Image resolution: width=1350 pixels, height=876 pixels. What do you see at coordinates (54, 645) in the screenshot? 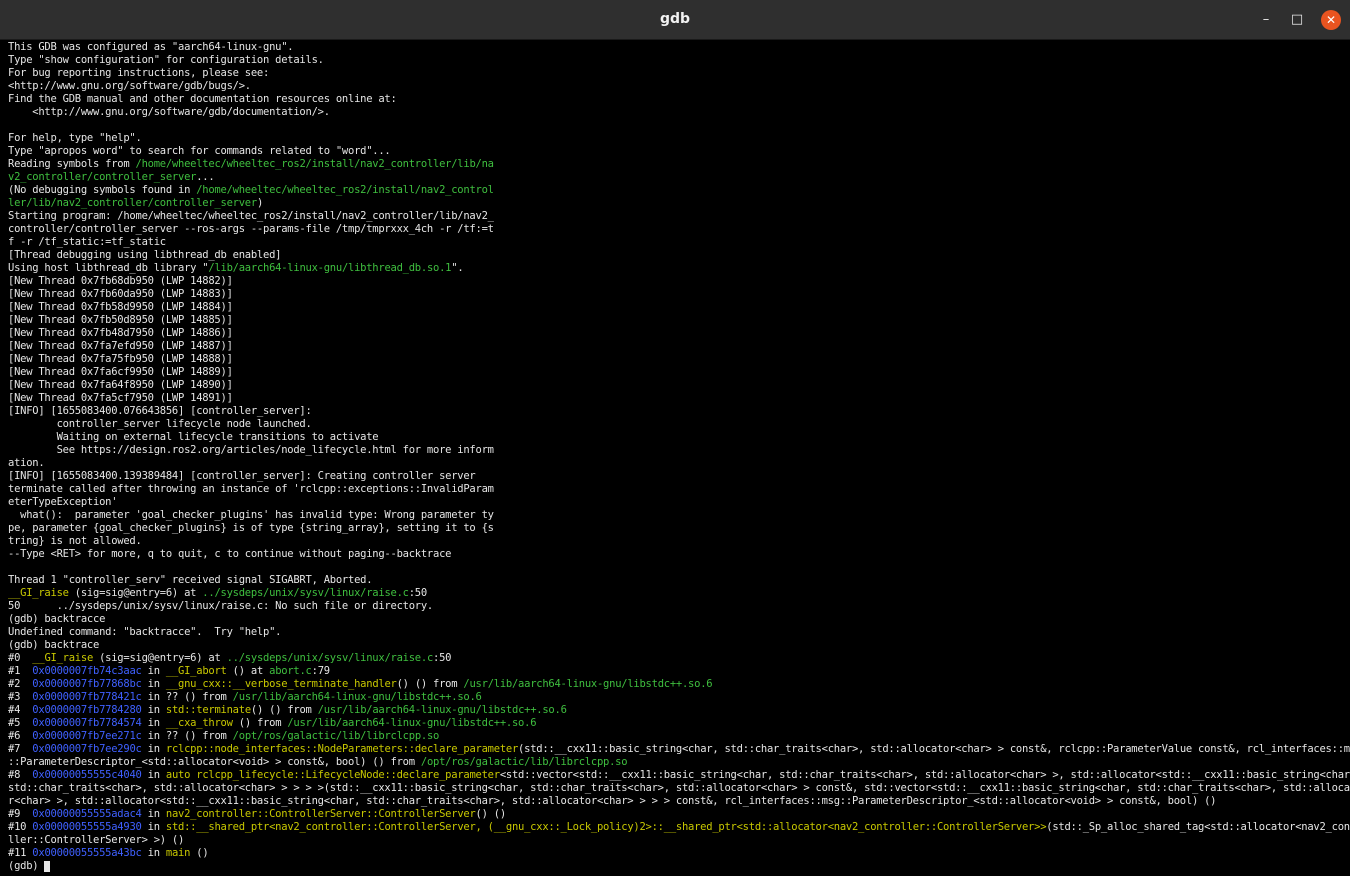
I see `terminal-text: (gdb) backtrace` at bounding box center [54, 645].